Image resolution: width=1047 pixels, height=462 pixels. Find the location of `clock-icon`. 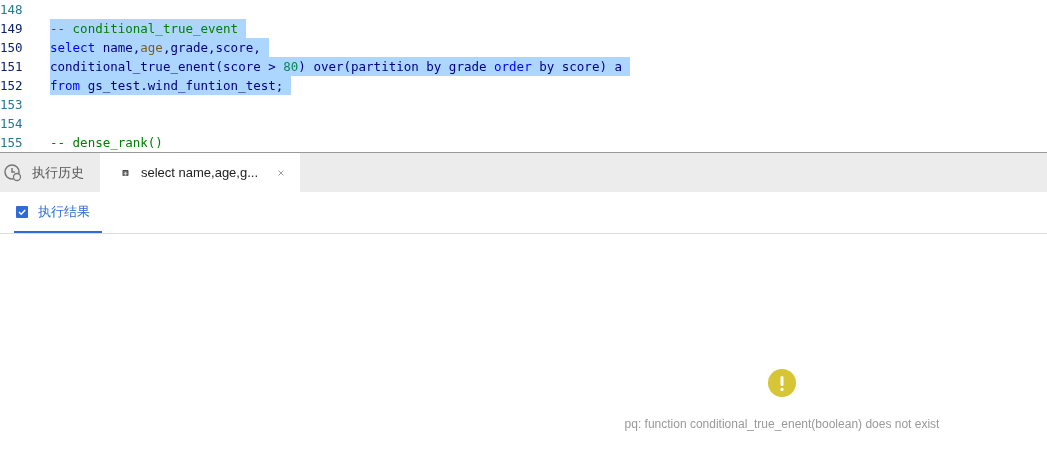

clock-icon is located at coordinates (13, 172).